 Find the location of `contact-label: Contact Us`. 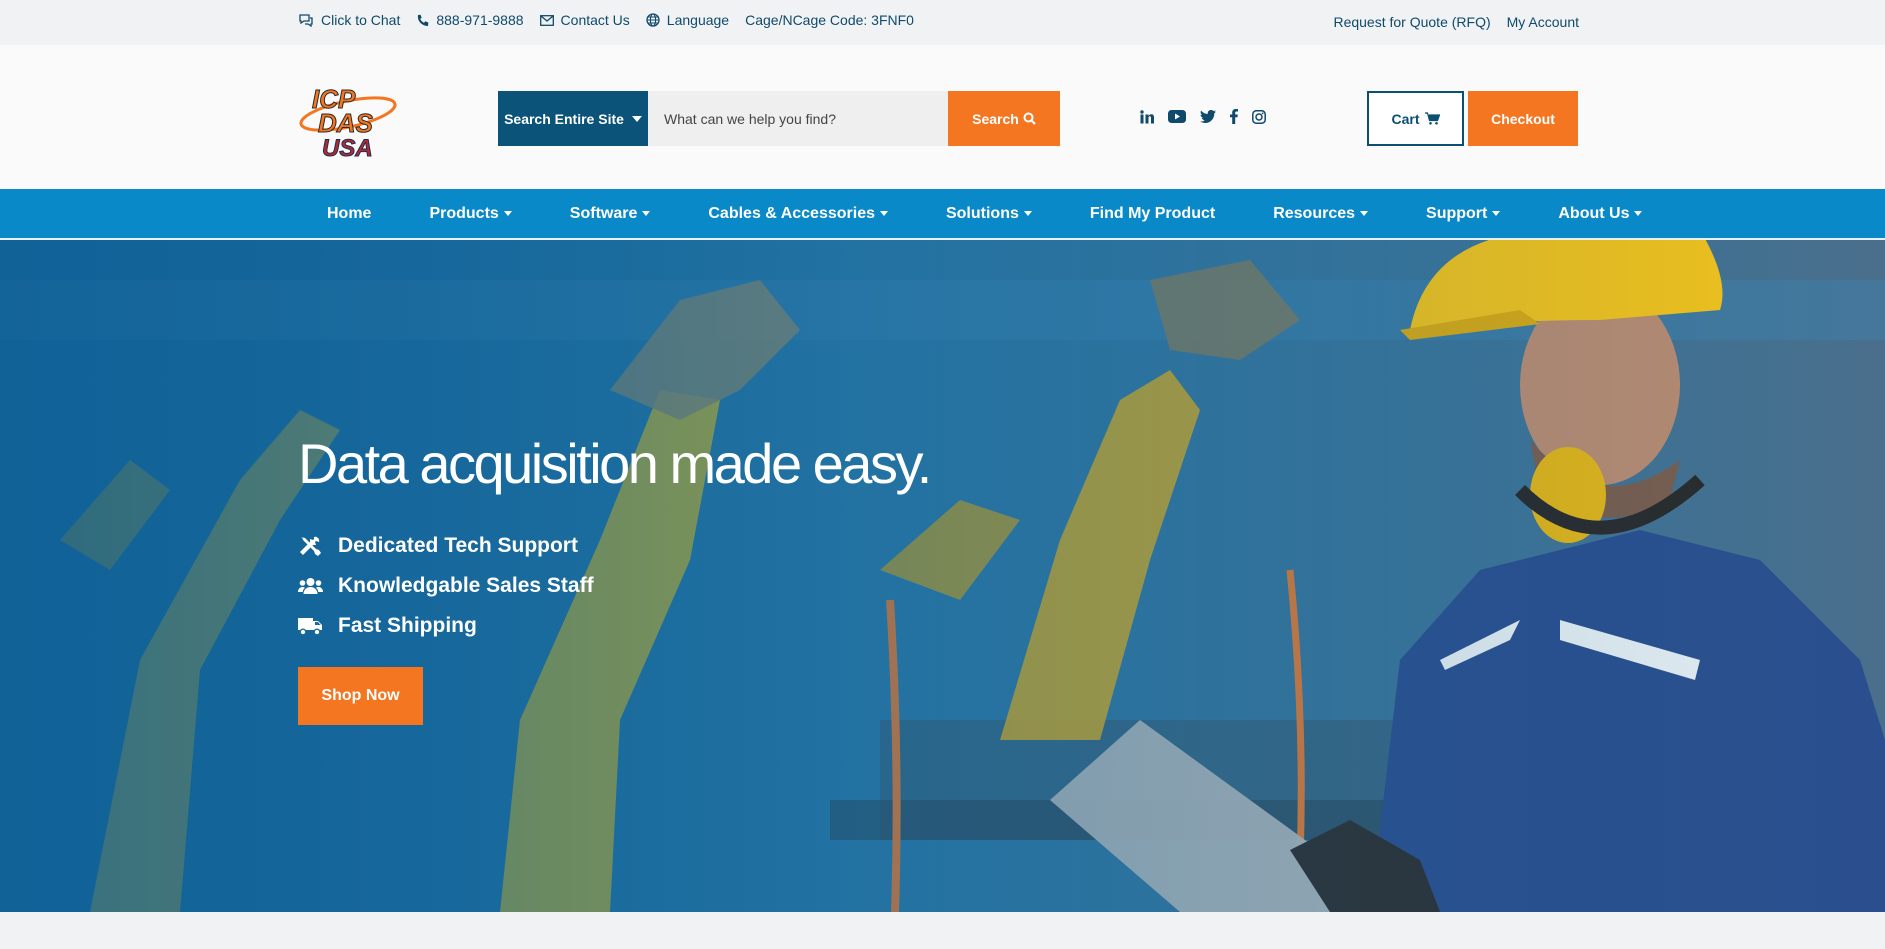

contact-label: Contact Us is located at coordinates (595, 20).